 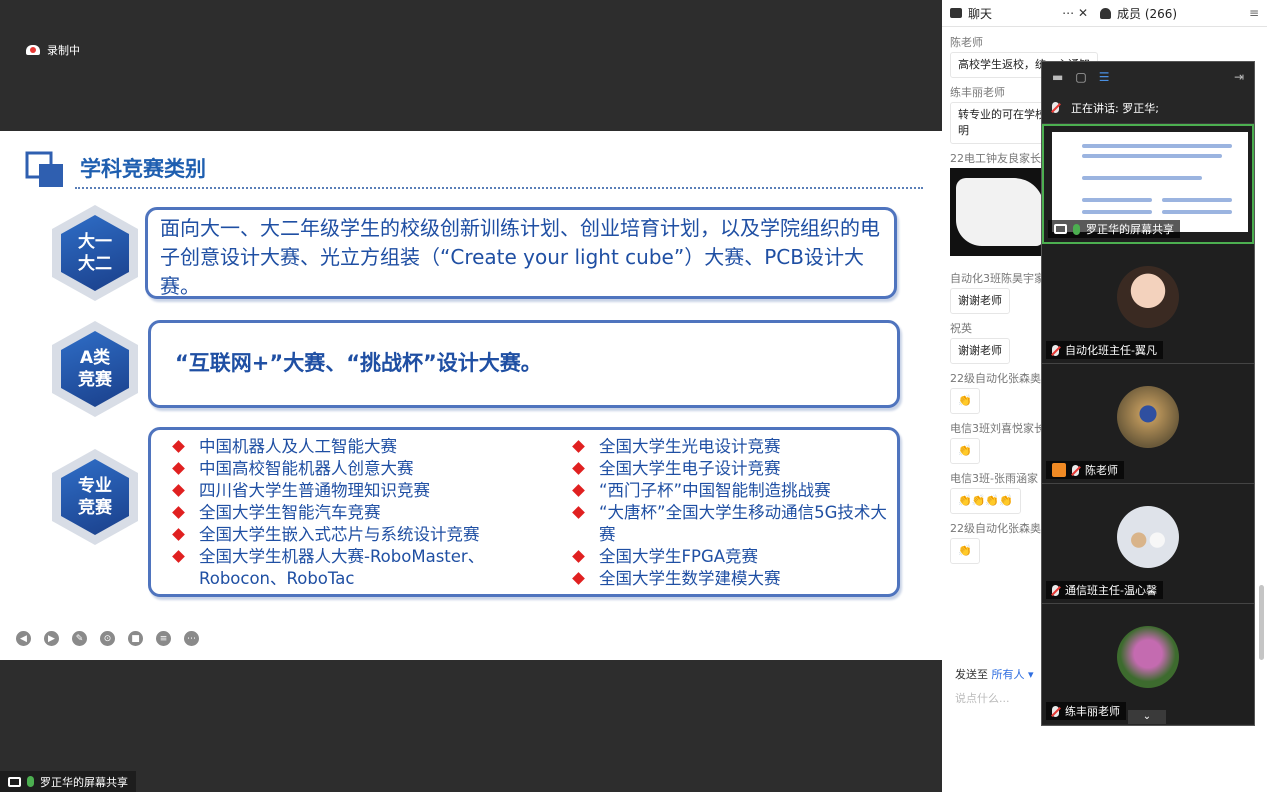 What do you see at coordinates (95, 369) in the screenshot?
I see `hex-badge-class-a: A类 竞赛` at bounding box center [95, 369].